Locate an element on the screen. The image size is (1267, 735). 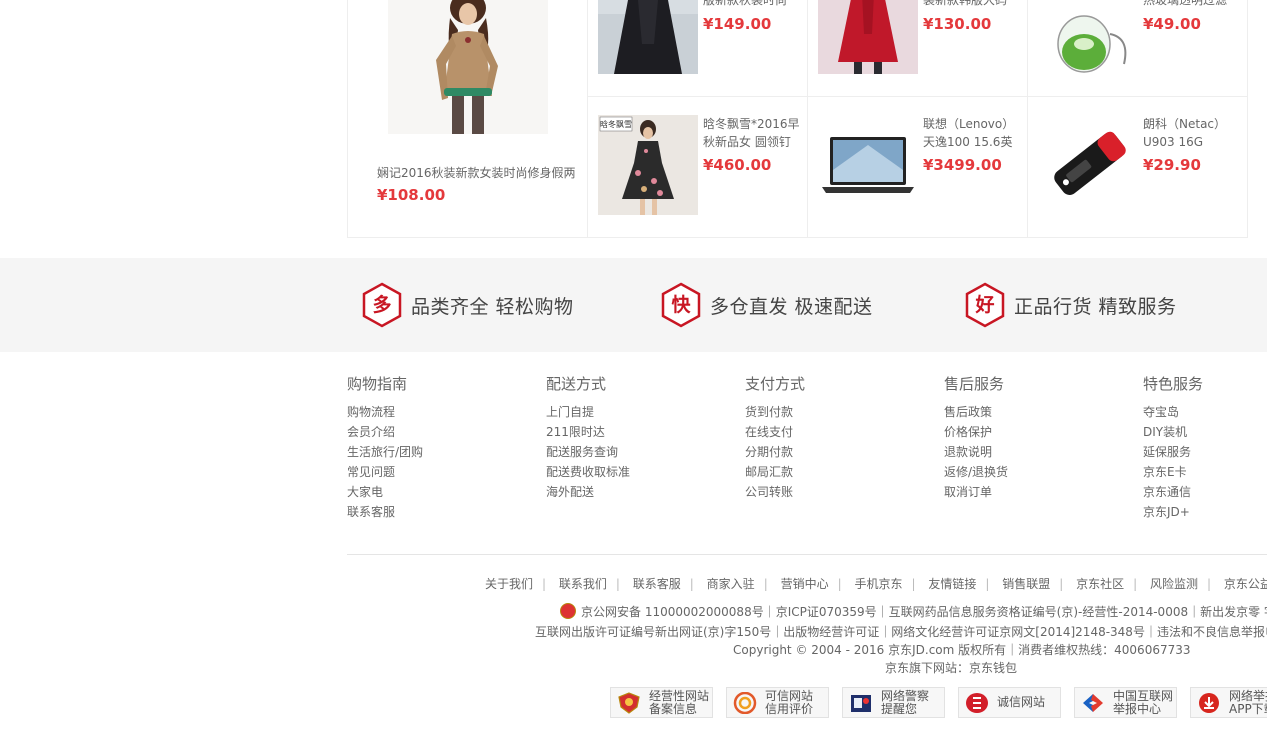
footer-link: 大家电 is located at coordinates (437, 492).